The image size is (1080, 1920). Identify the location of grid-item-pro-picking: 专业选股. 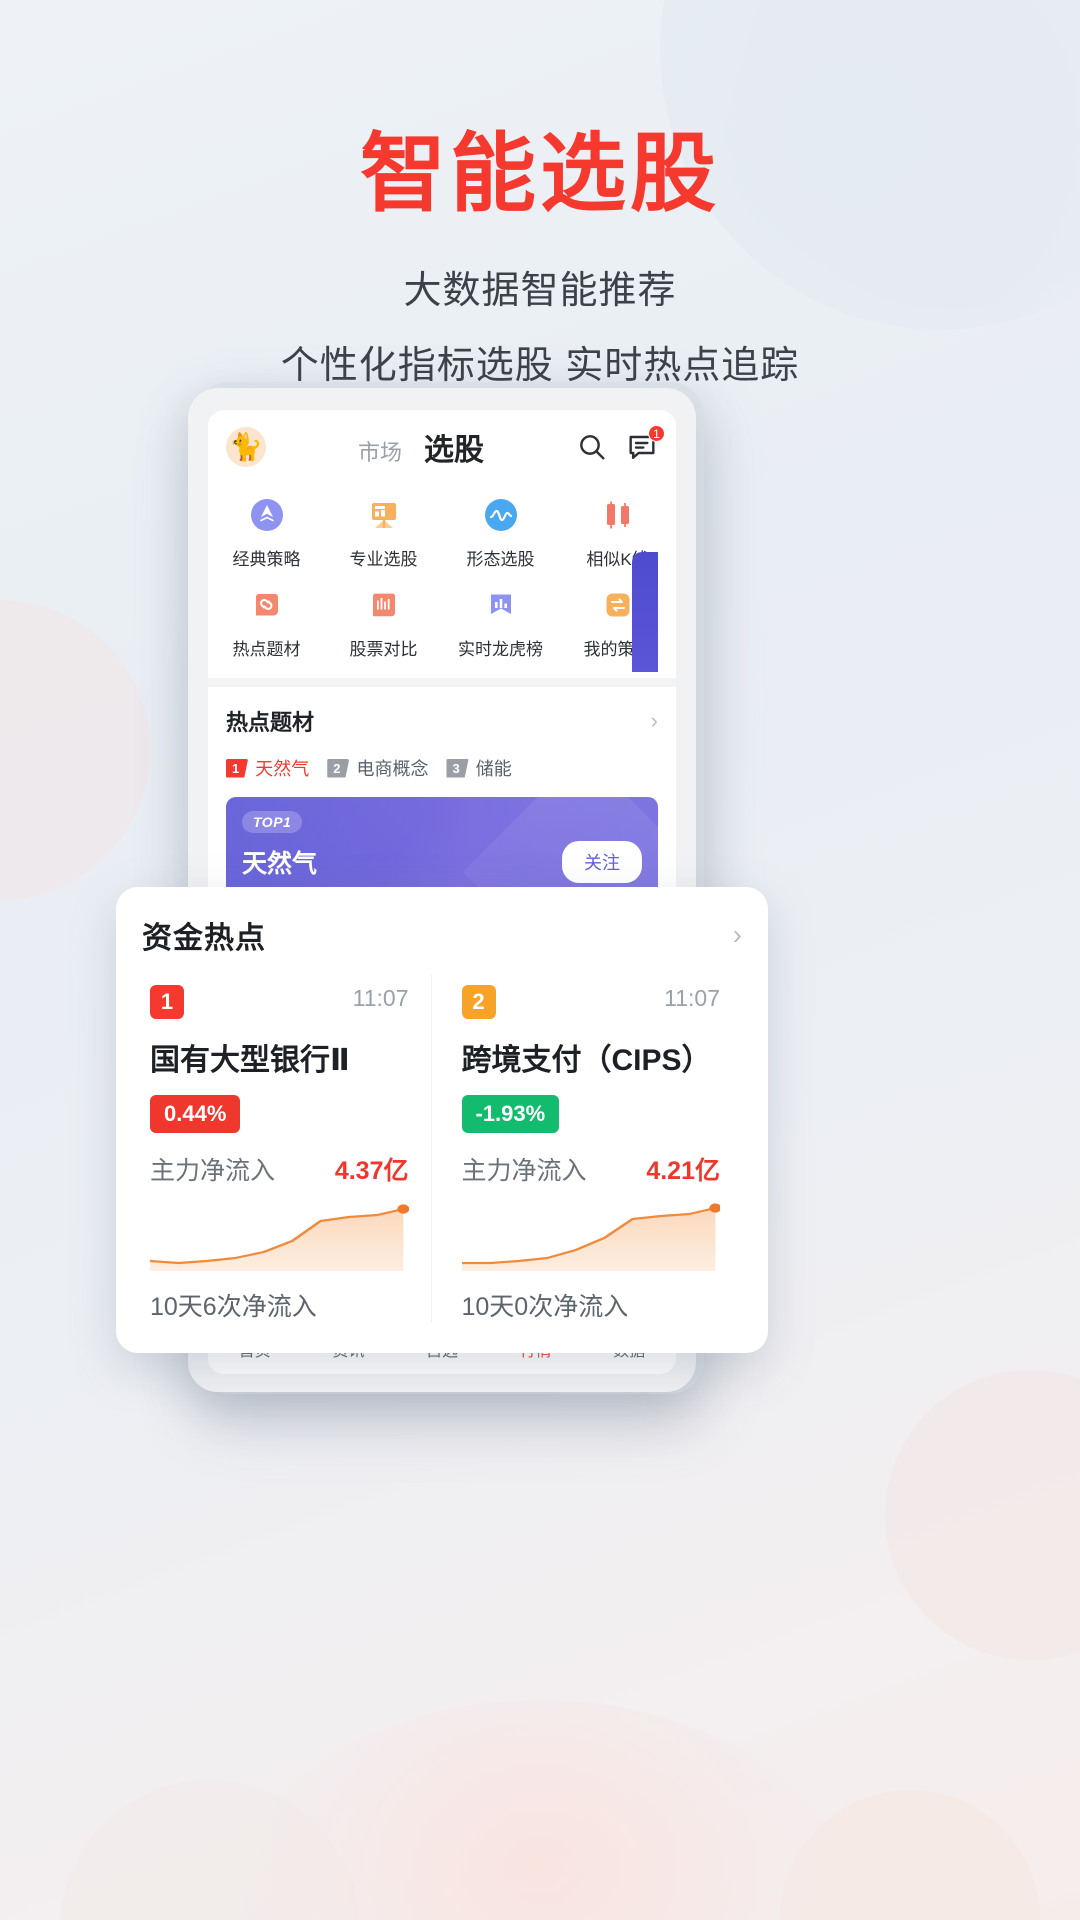
(383, 532).